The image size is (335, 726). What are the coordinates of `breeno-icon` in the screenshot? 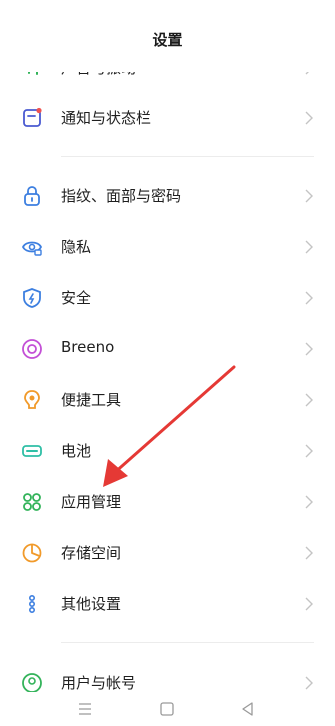 It's located at (32, 349).